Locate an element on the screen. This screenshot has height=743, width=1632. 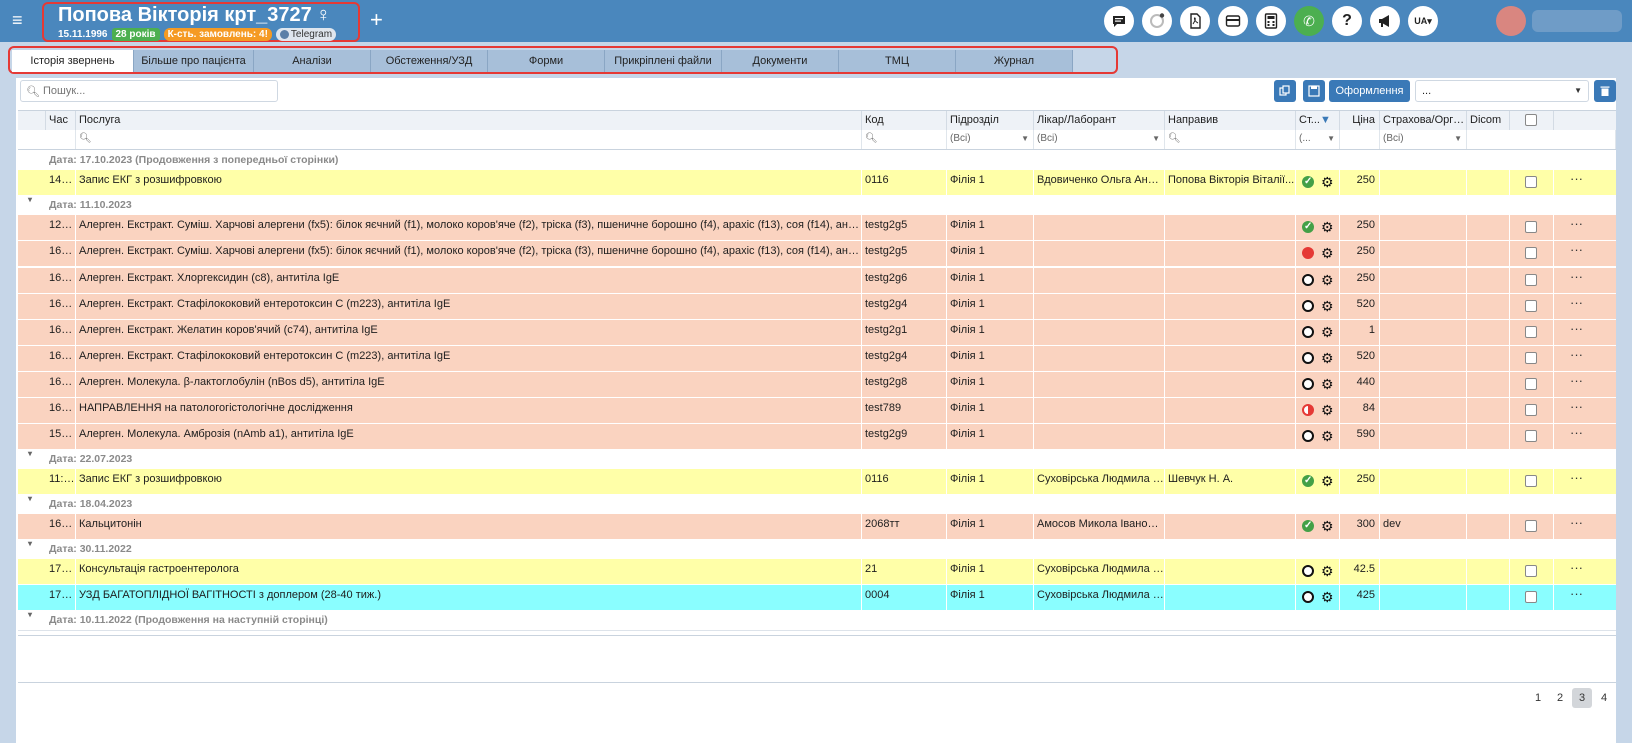
referrer-filter: 🔍︎ is located at coordinates (1230, 139).